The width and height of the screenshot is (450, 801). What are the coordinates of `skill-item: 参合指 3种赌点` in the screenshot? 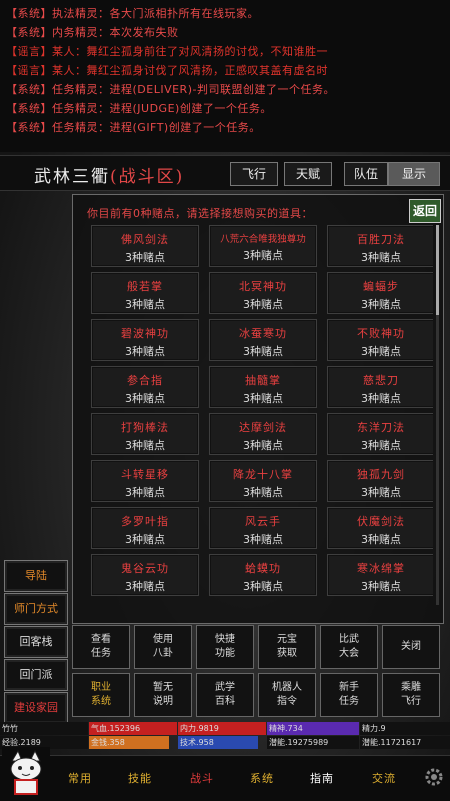 It's located at (145, 387).